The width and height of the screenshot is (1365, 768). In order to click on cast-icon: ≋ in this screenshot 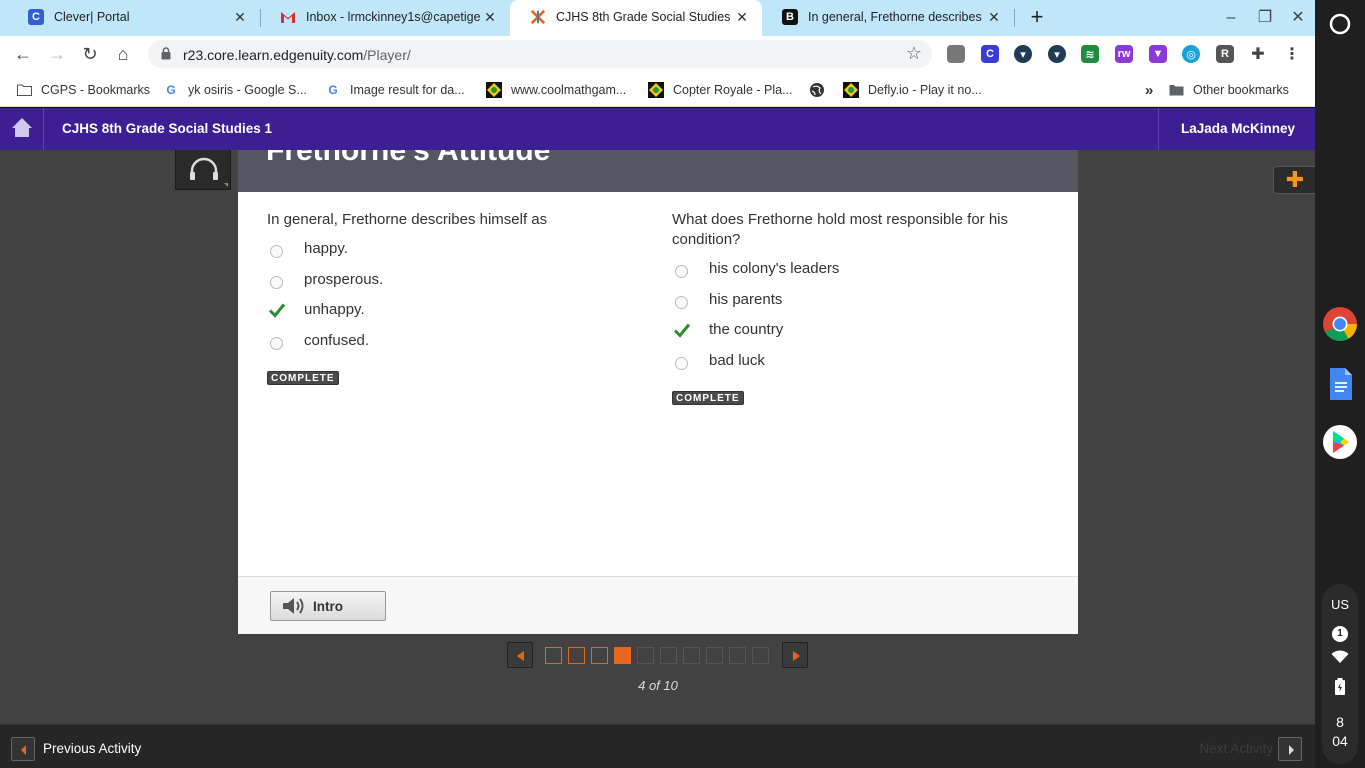, I will do `click(1090, 54)`.